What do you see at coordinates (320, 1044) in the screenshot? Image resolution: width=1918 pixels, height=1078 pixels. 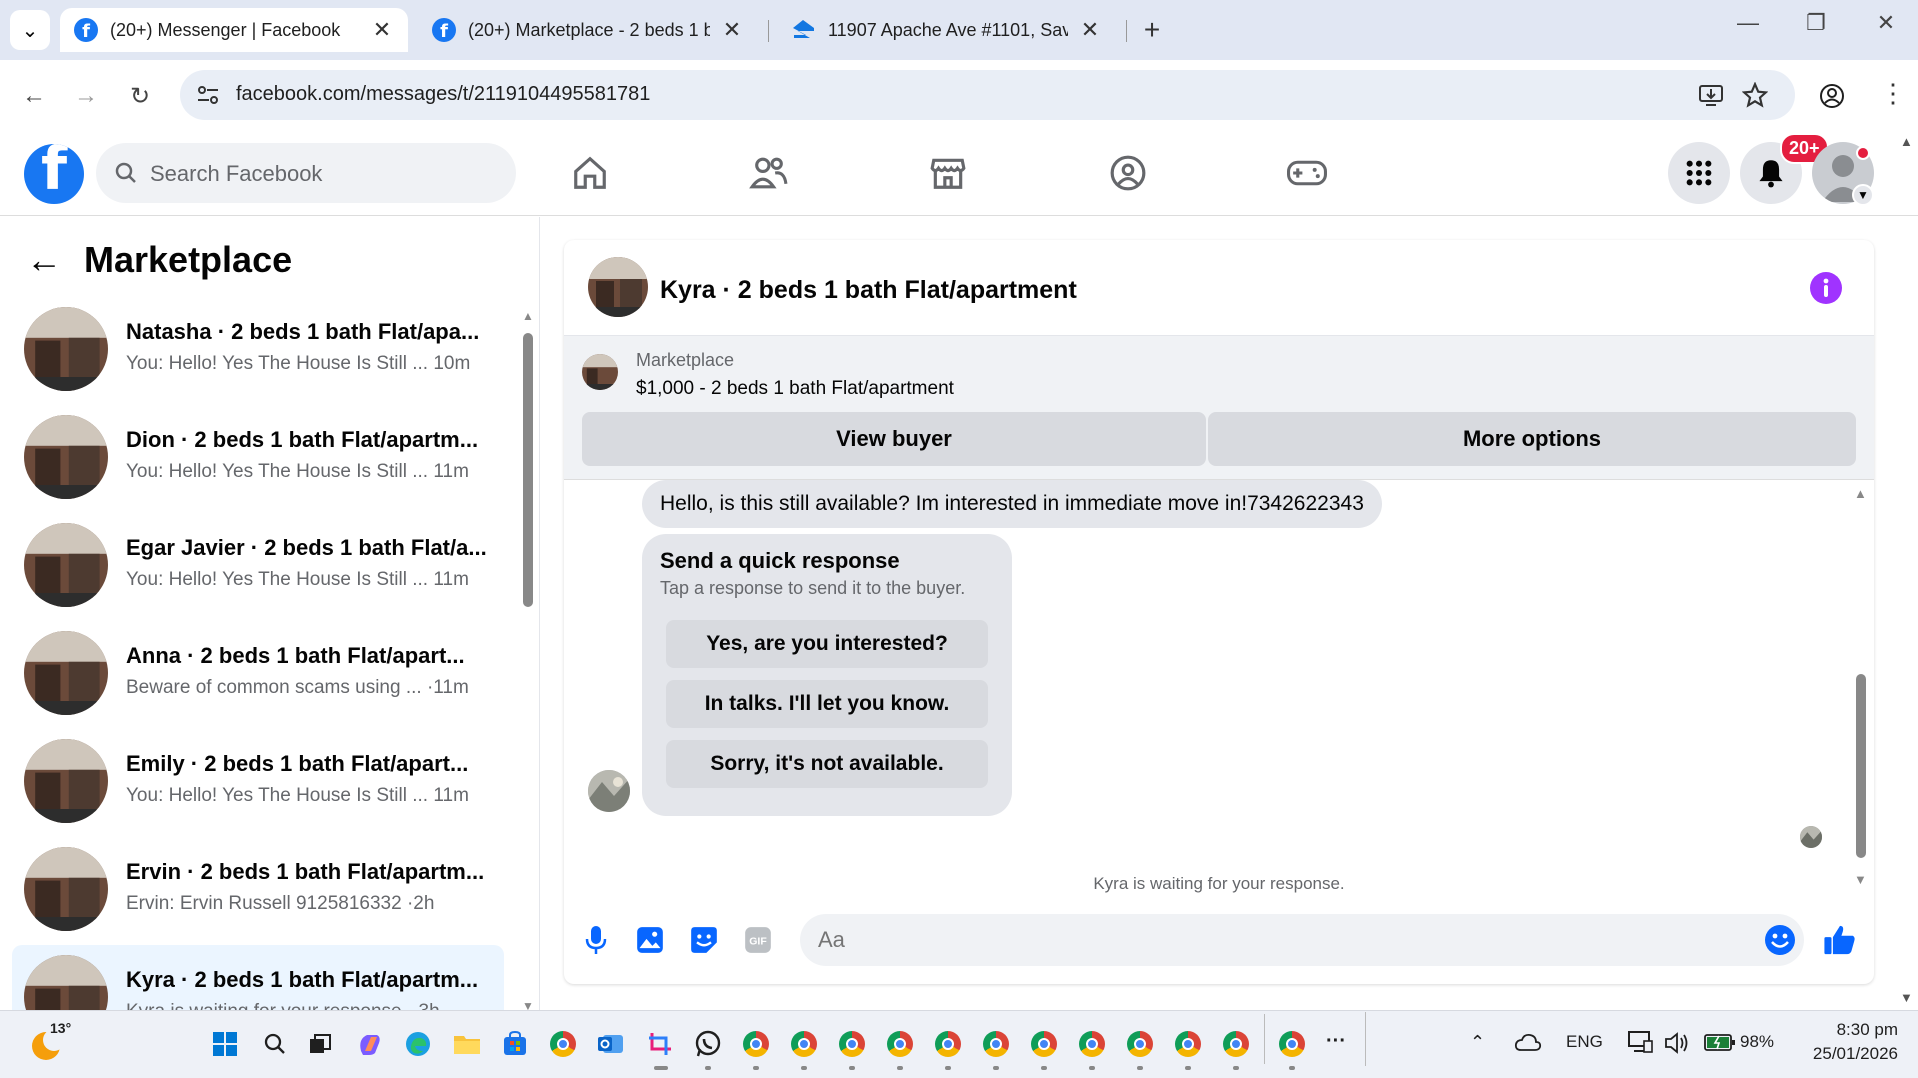 I see `task-view-icon` at bounding box center [320, 1044].